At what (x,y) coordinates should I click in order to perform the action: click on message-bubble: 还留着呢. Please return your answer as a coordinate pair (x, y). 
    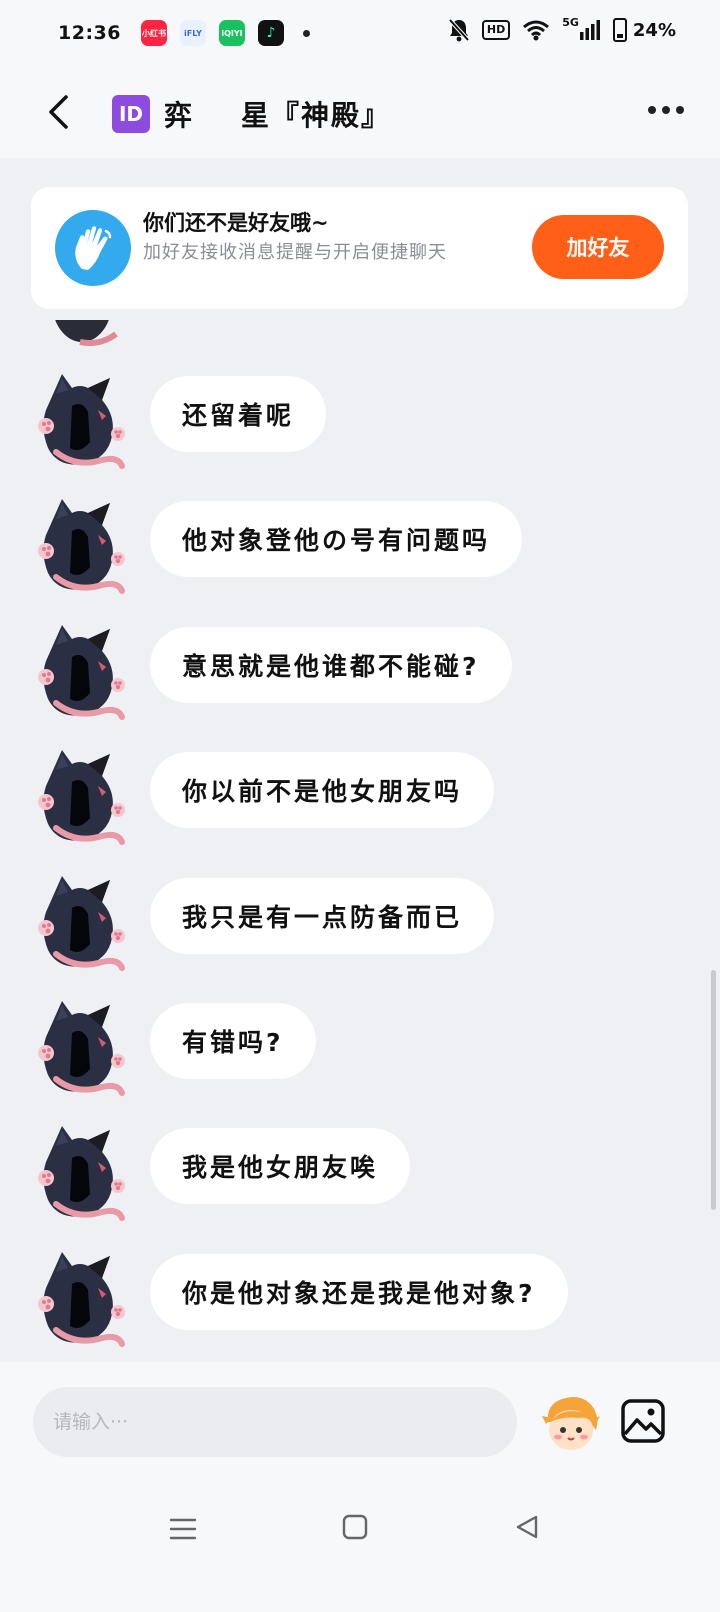
    Looking at the image, I should click on (238, 414).